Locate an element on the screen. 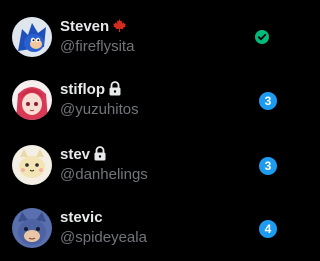 The image size is (320, 261). handle: @spideyeala is located at coordinates (103, 237).